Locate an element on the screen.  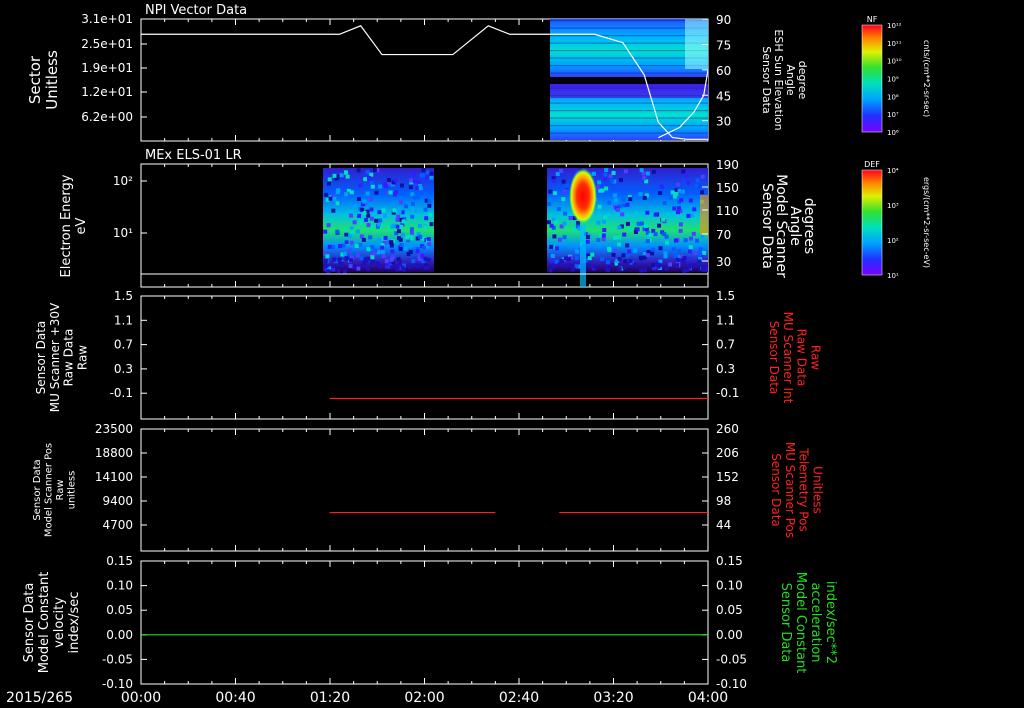
right-tick-label: -0.10 is located at coordinates (731, 684).